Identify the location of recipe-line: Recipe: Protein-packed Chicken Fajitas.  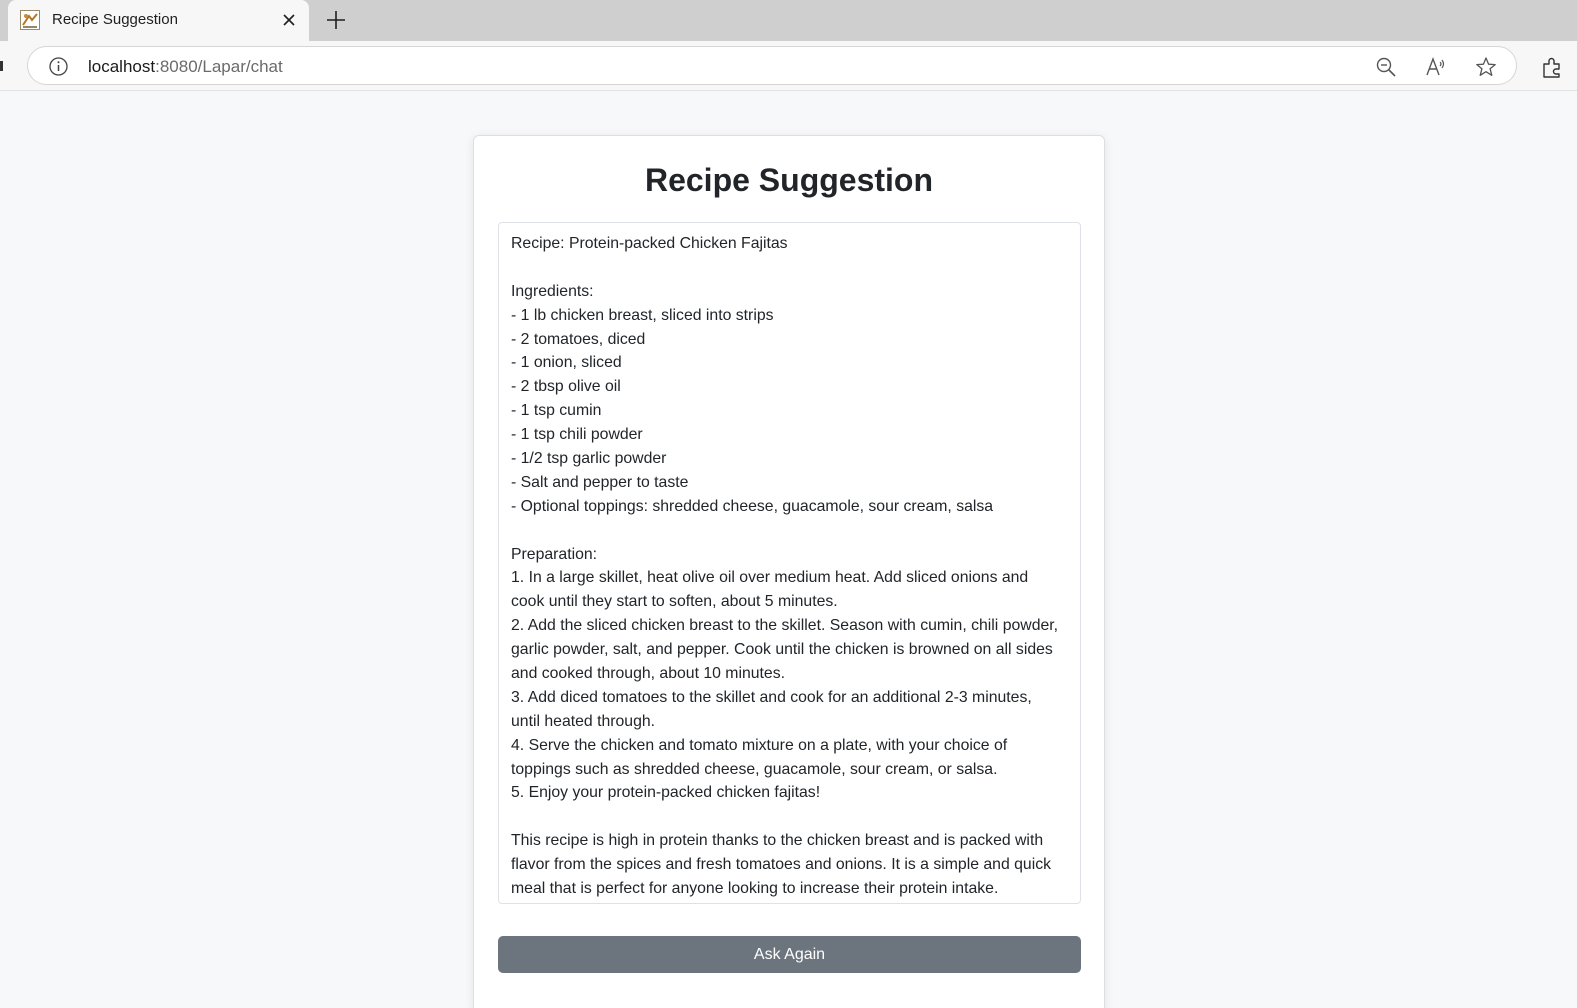
(649, 243).